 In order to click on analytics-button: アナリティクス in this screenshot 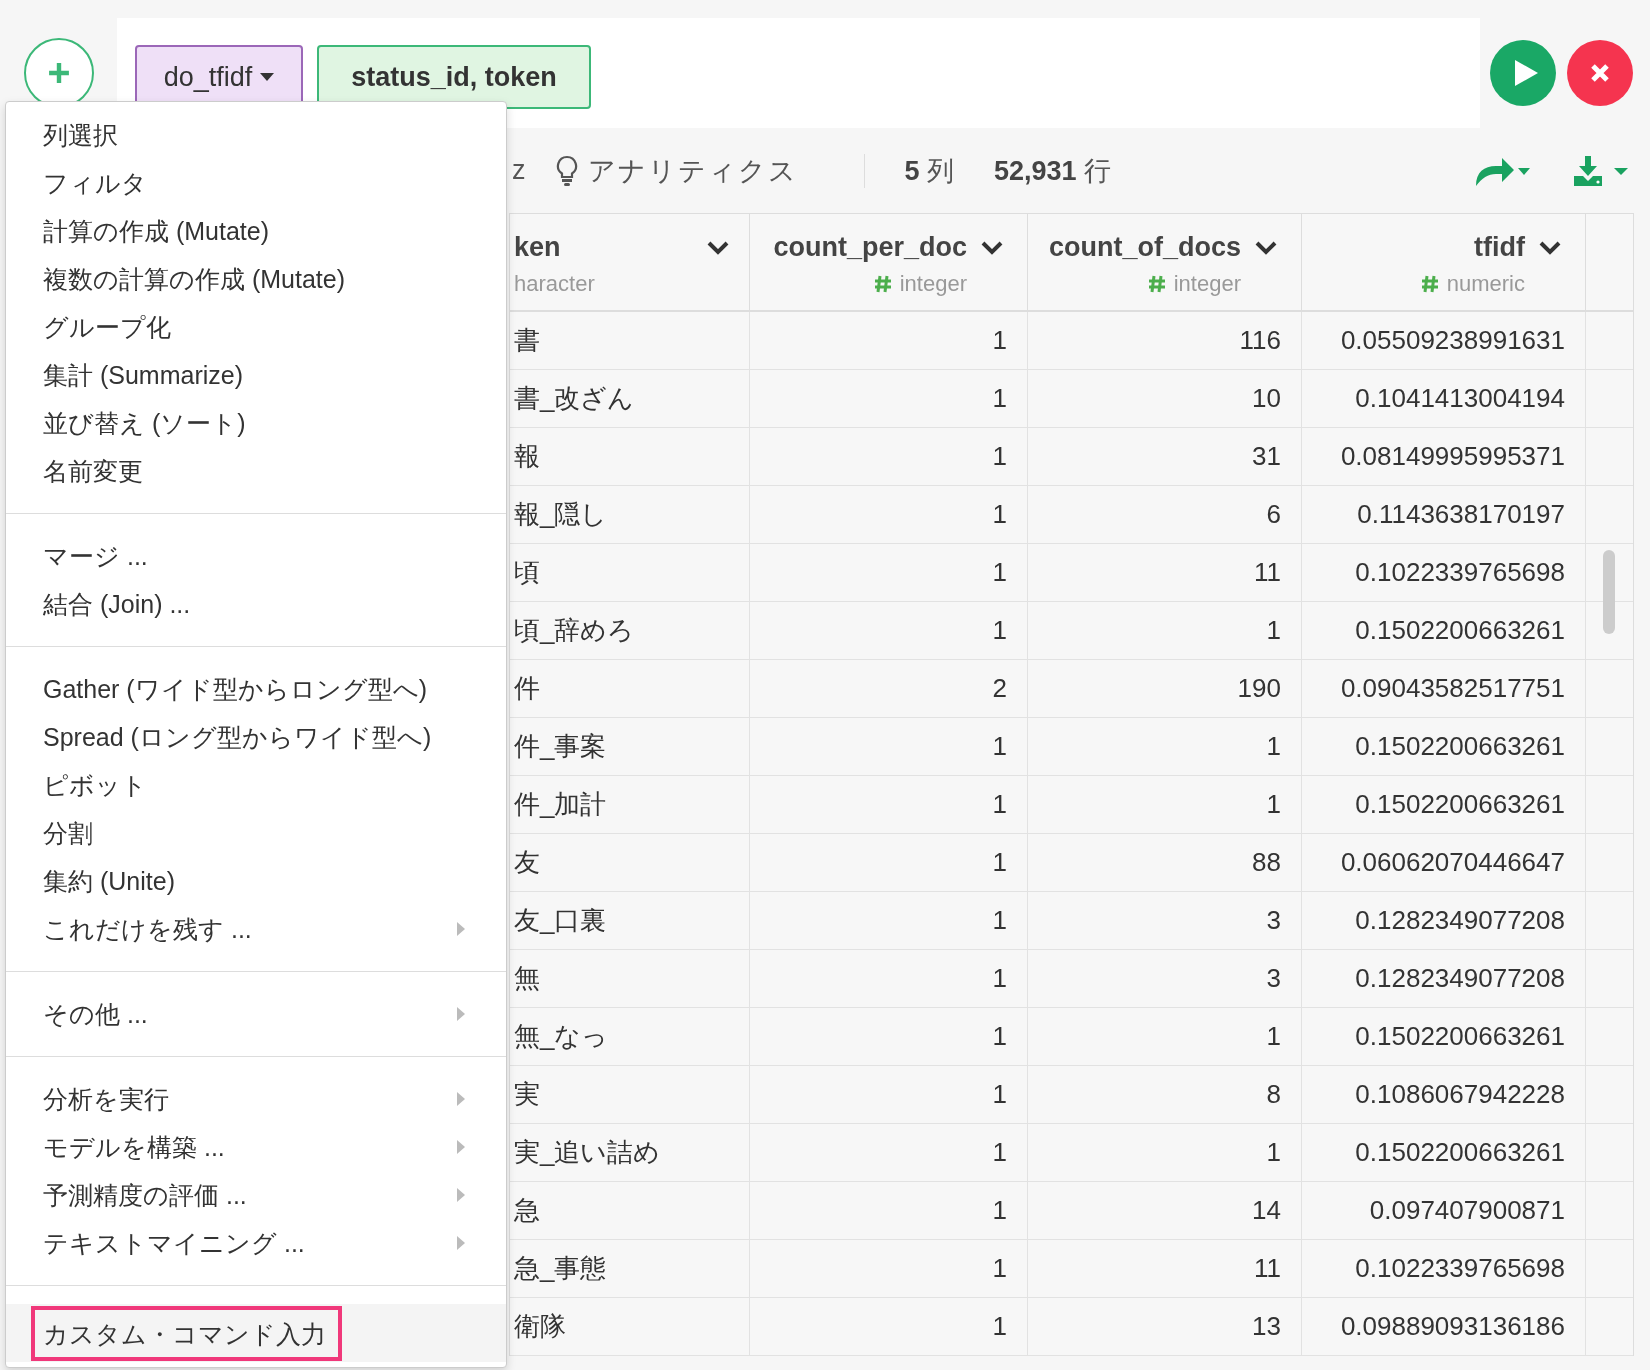, I will do `click(676, 170)`.